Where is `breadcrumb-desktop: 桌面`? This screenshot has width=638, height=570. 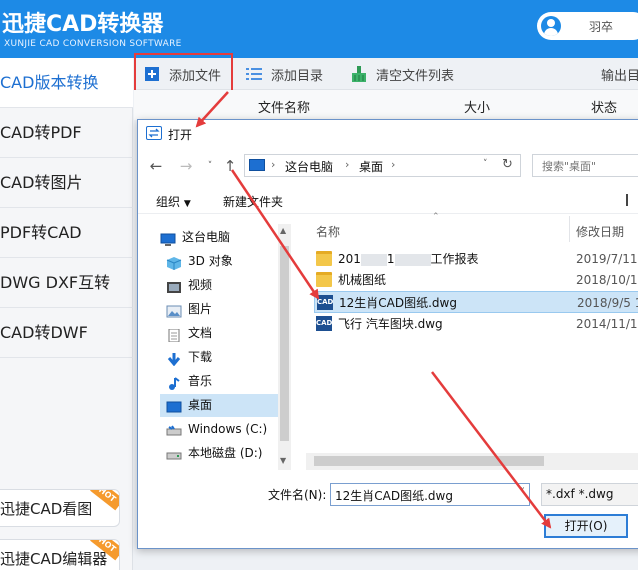
breadcrumb-desktop: 桌面 is located at coordinates (371, 166).